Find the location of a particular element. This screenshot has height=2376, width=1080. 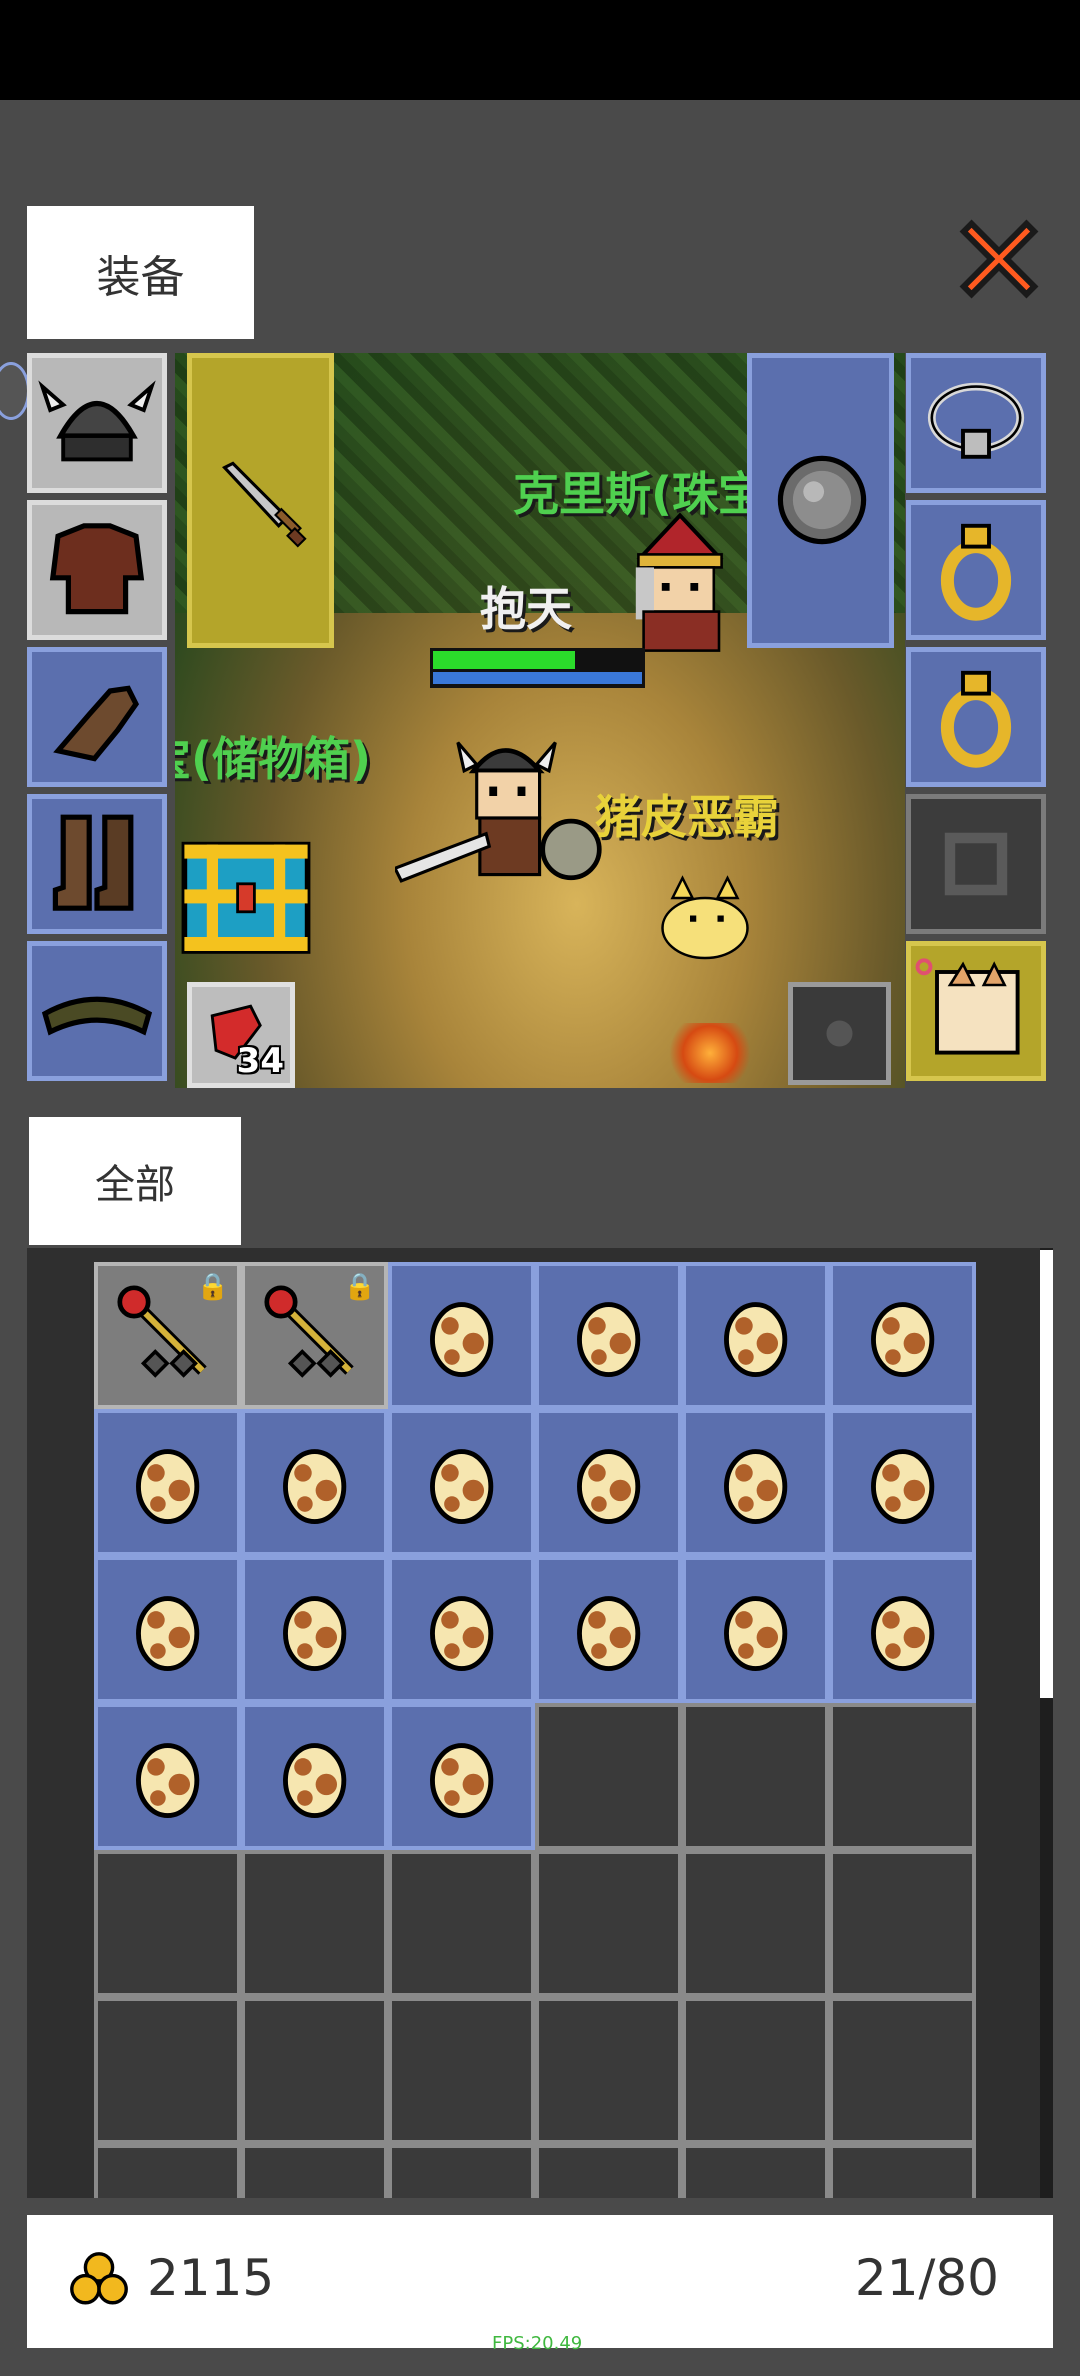

shield-slot is located at coordinates (820, 500).